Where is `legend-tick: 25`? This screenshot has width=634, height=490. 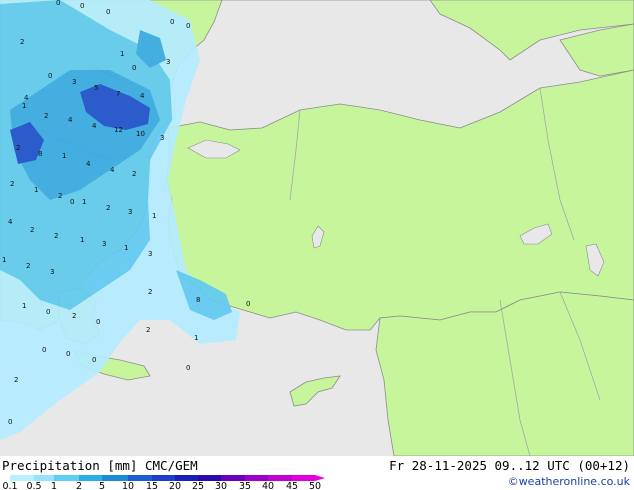 legend-tick: 25 is located at coordinates (198, 485).